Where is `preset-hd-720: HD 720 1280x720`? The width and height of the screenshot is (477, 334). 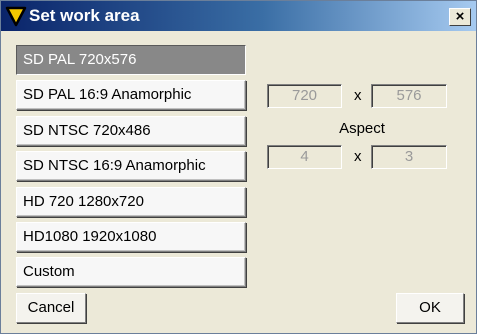 preset-hd-720: HD 720 1280x720 is located at coordinates (131, 202).